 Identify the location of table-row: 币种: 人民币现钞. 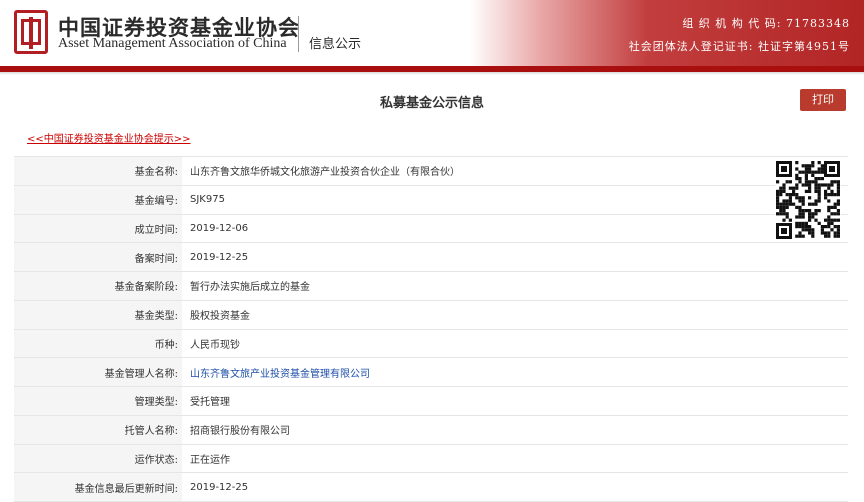
(431, 344).